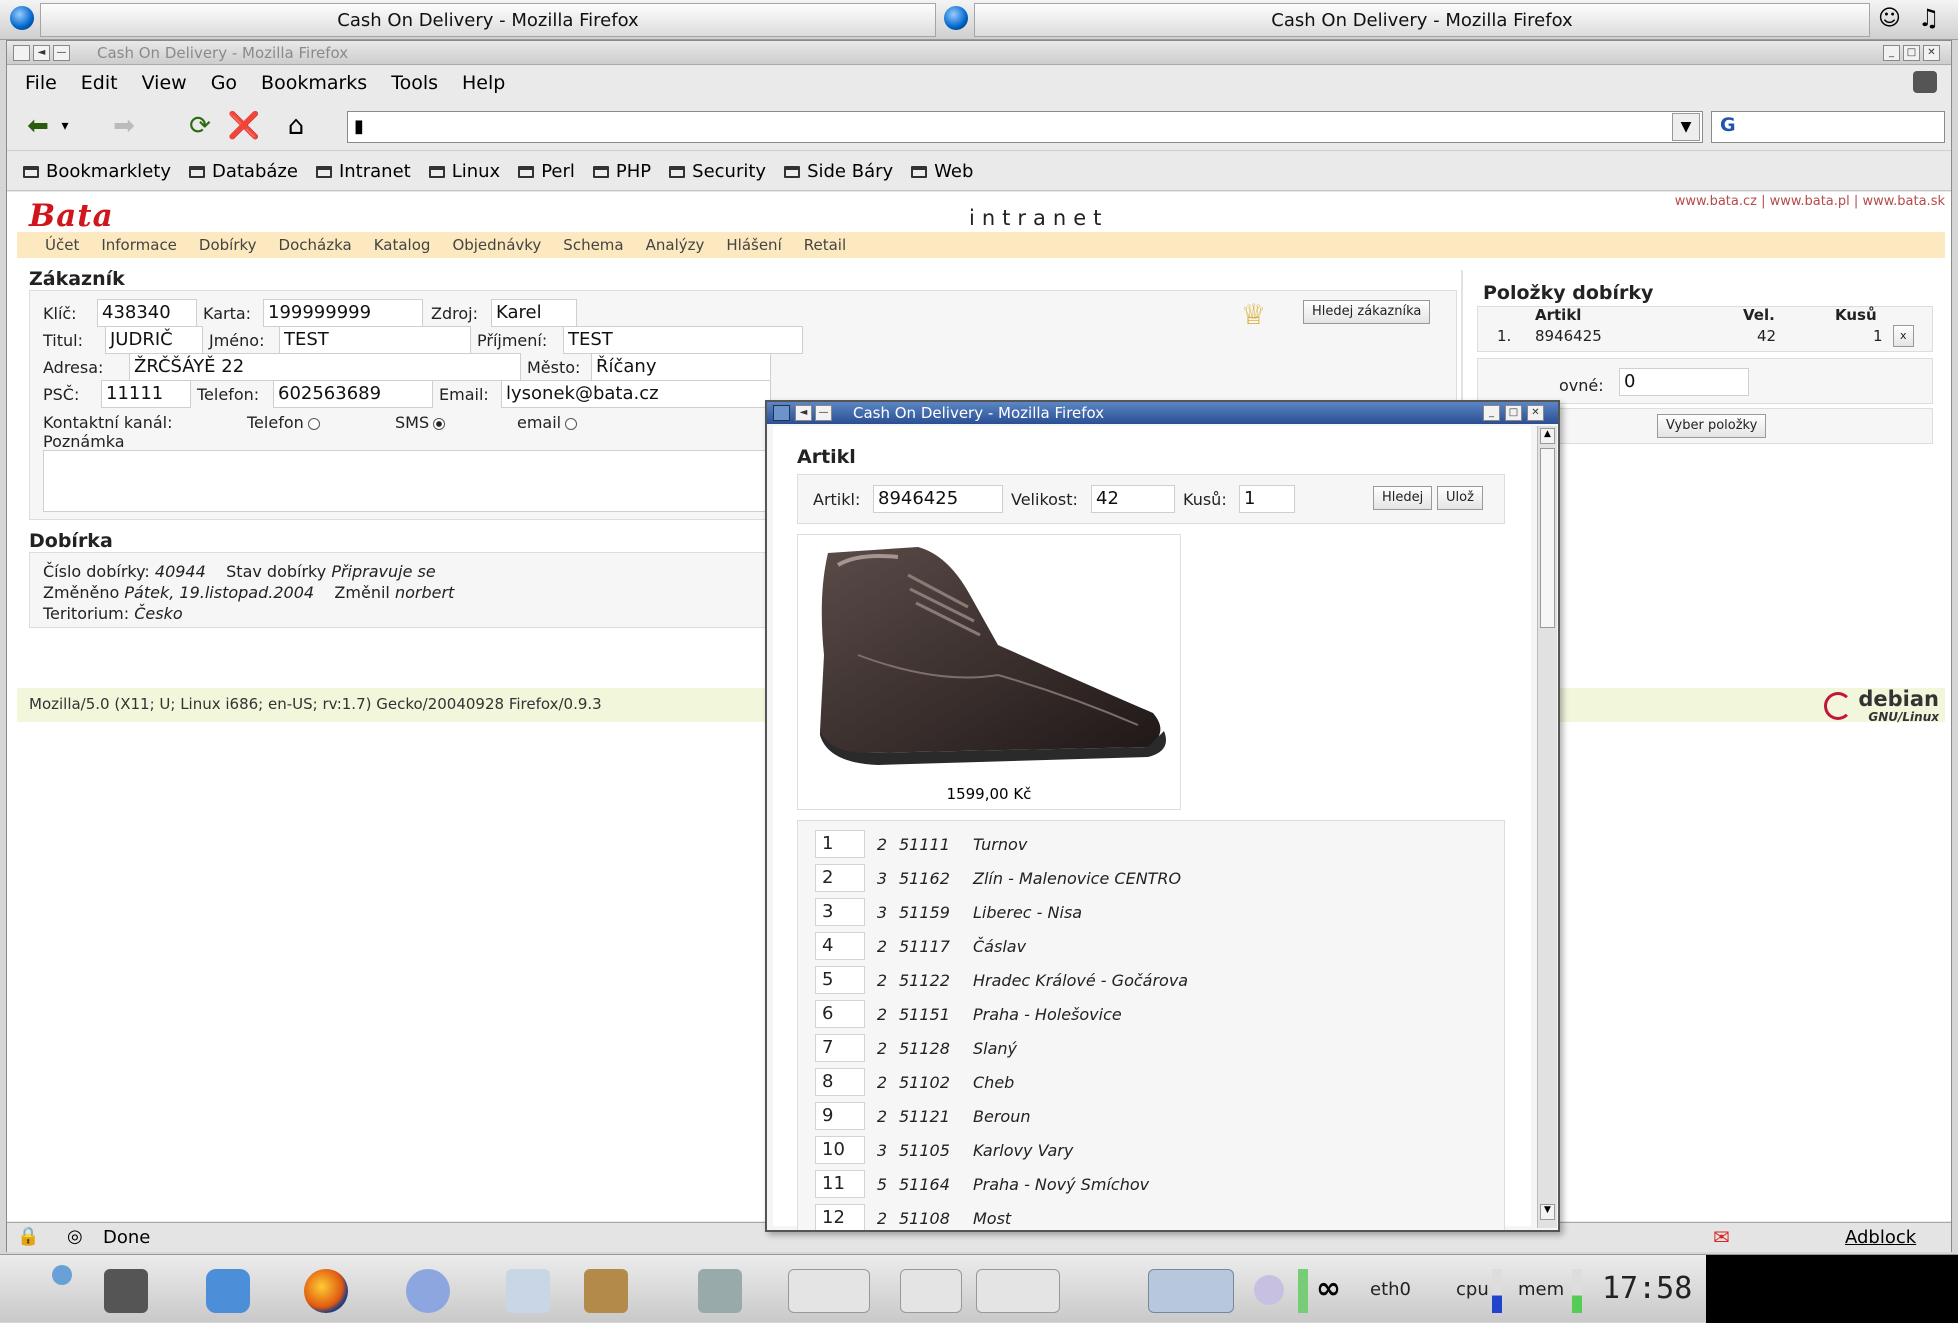 Image resolution: width=1958 pixels, height=1323 pixels. What do you see at coordinates (65, 126) in the screenshot?
I see `back-dropdown-icon: ▾` at bounding box center [65, 126].